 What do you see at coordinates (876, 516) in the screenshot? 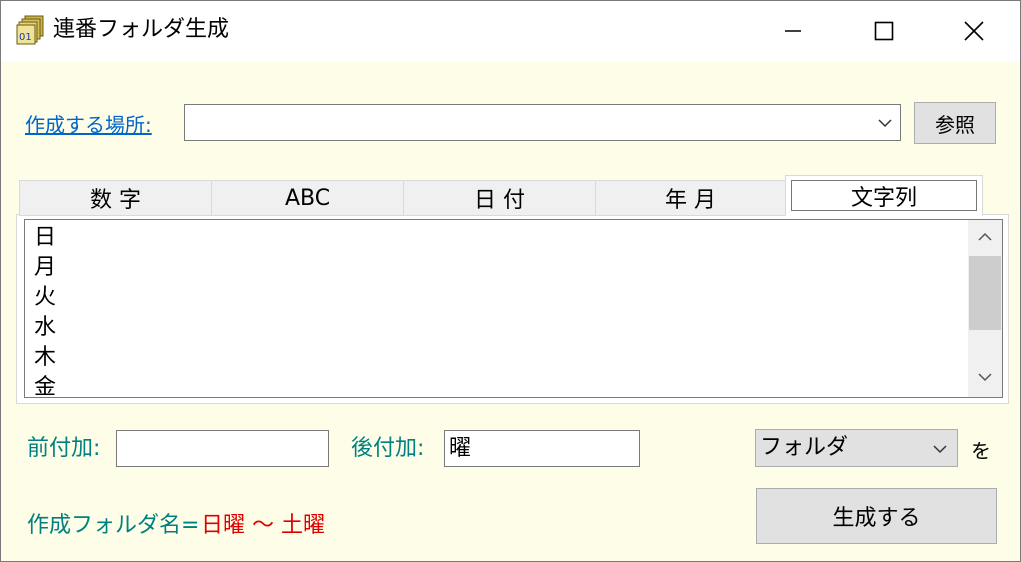
I see `generate-button: 生成する` at bounding box center [876, 516].